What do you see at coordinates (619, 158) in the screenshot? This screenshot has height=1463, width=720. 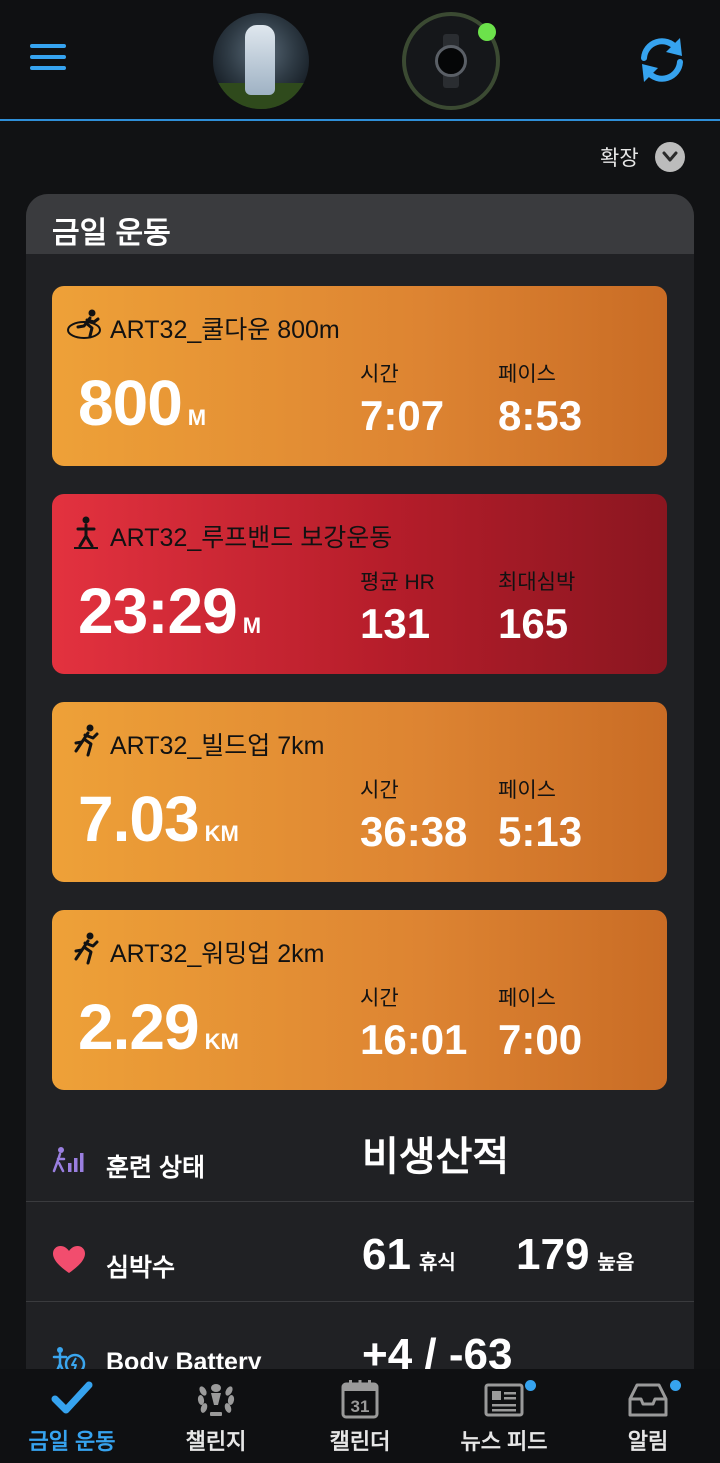 I see `expand-label: 확장` at bounding box center [619, 158].